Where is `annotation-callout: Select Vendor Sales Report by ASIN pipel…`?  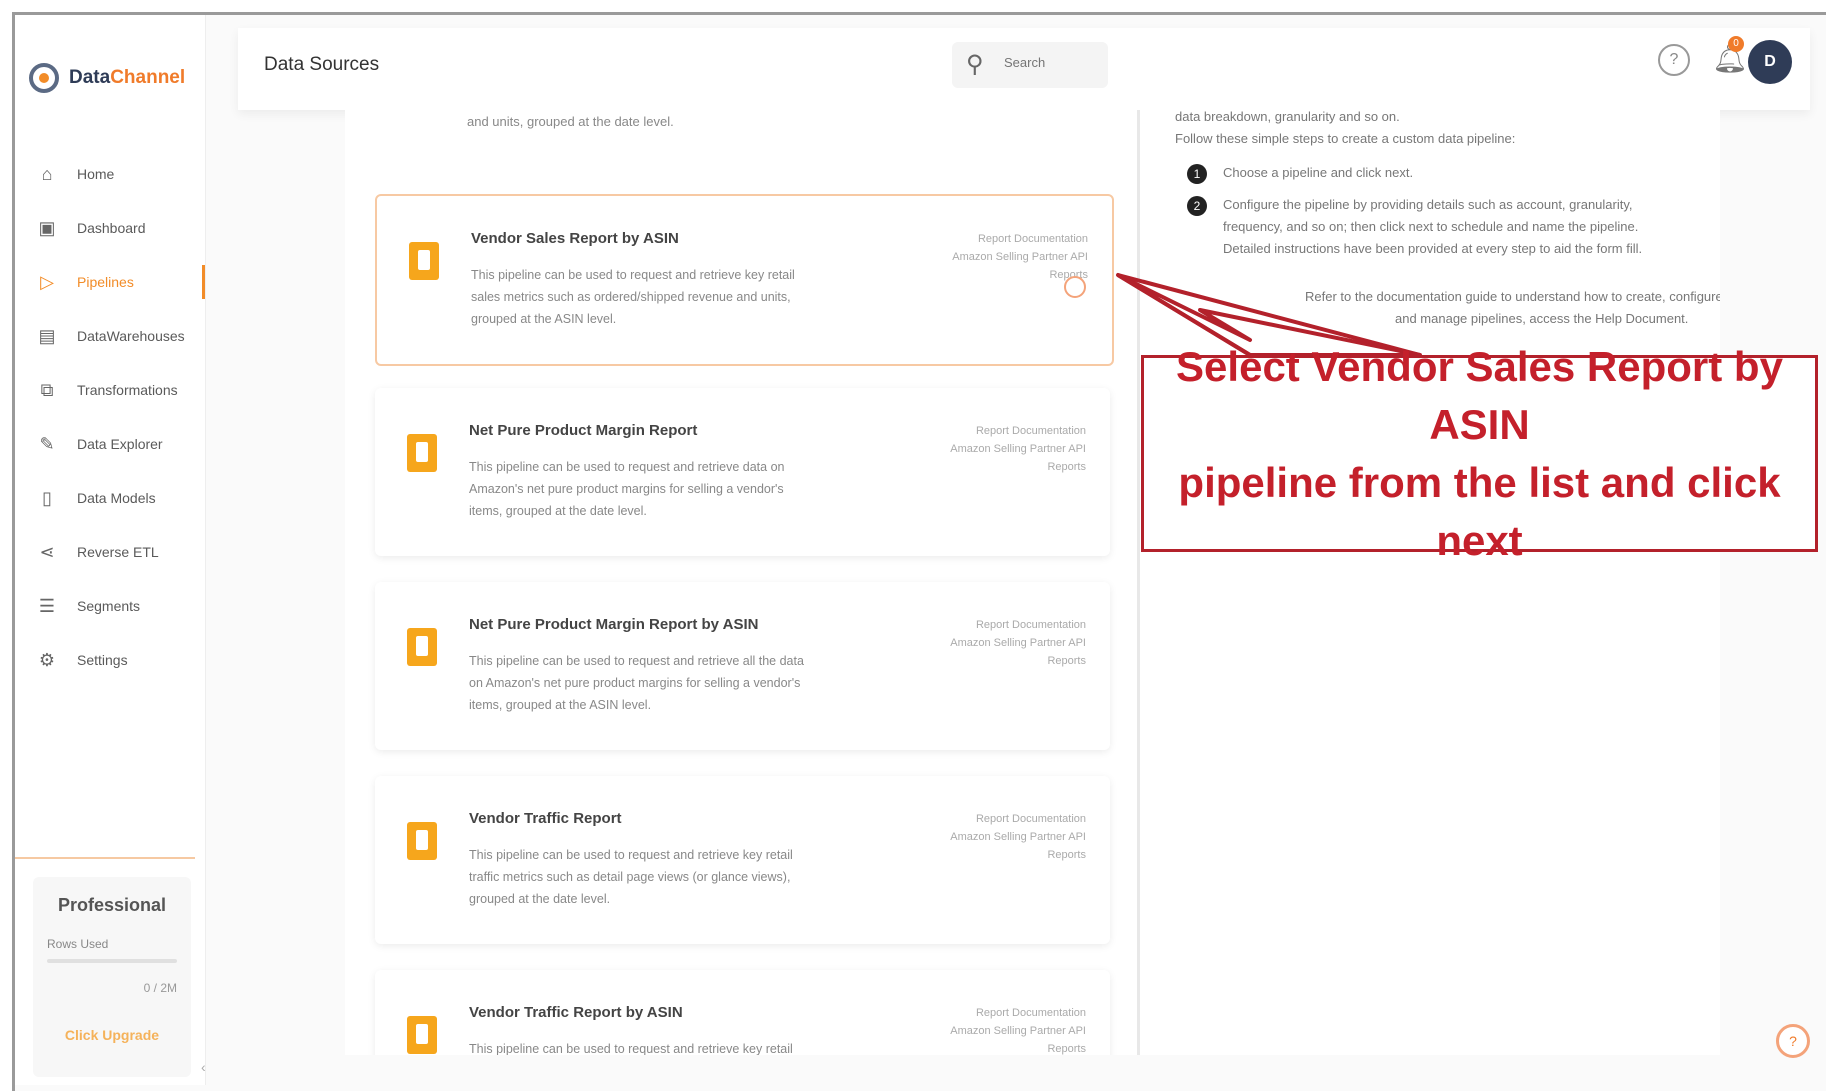 annotation-callout: Select Vendor Sales Report by ASIN pipel… is located at coordinates (1479, 453).